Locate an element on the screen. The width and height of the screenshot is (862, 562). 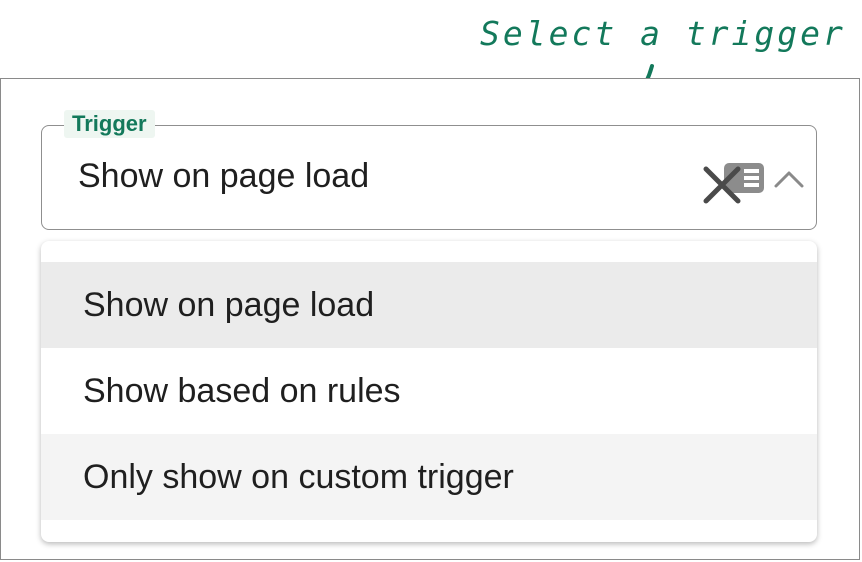
menu-item-show-on-page-load: Show on page load is located at coordinates (429, 305).